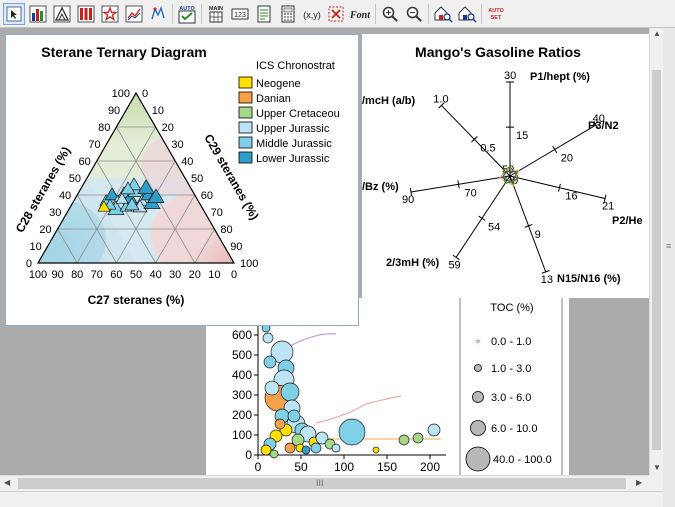 This screenshot has width=675, height=507. I want to click on document-button, so click(264, 14).